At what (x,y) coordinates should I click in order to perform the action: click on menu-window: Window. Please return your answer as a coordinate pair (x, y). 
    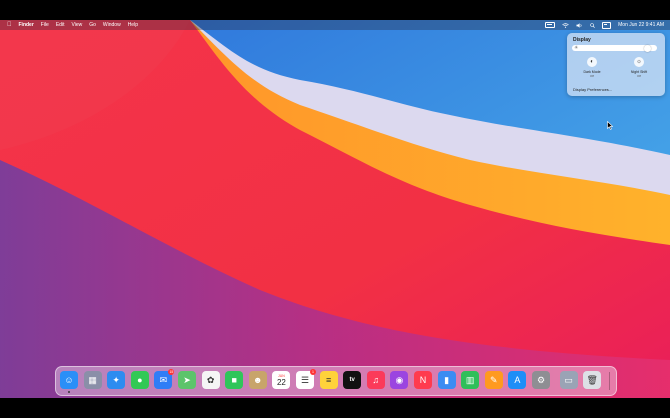
    Looking at the image, I should click on (112, 25).